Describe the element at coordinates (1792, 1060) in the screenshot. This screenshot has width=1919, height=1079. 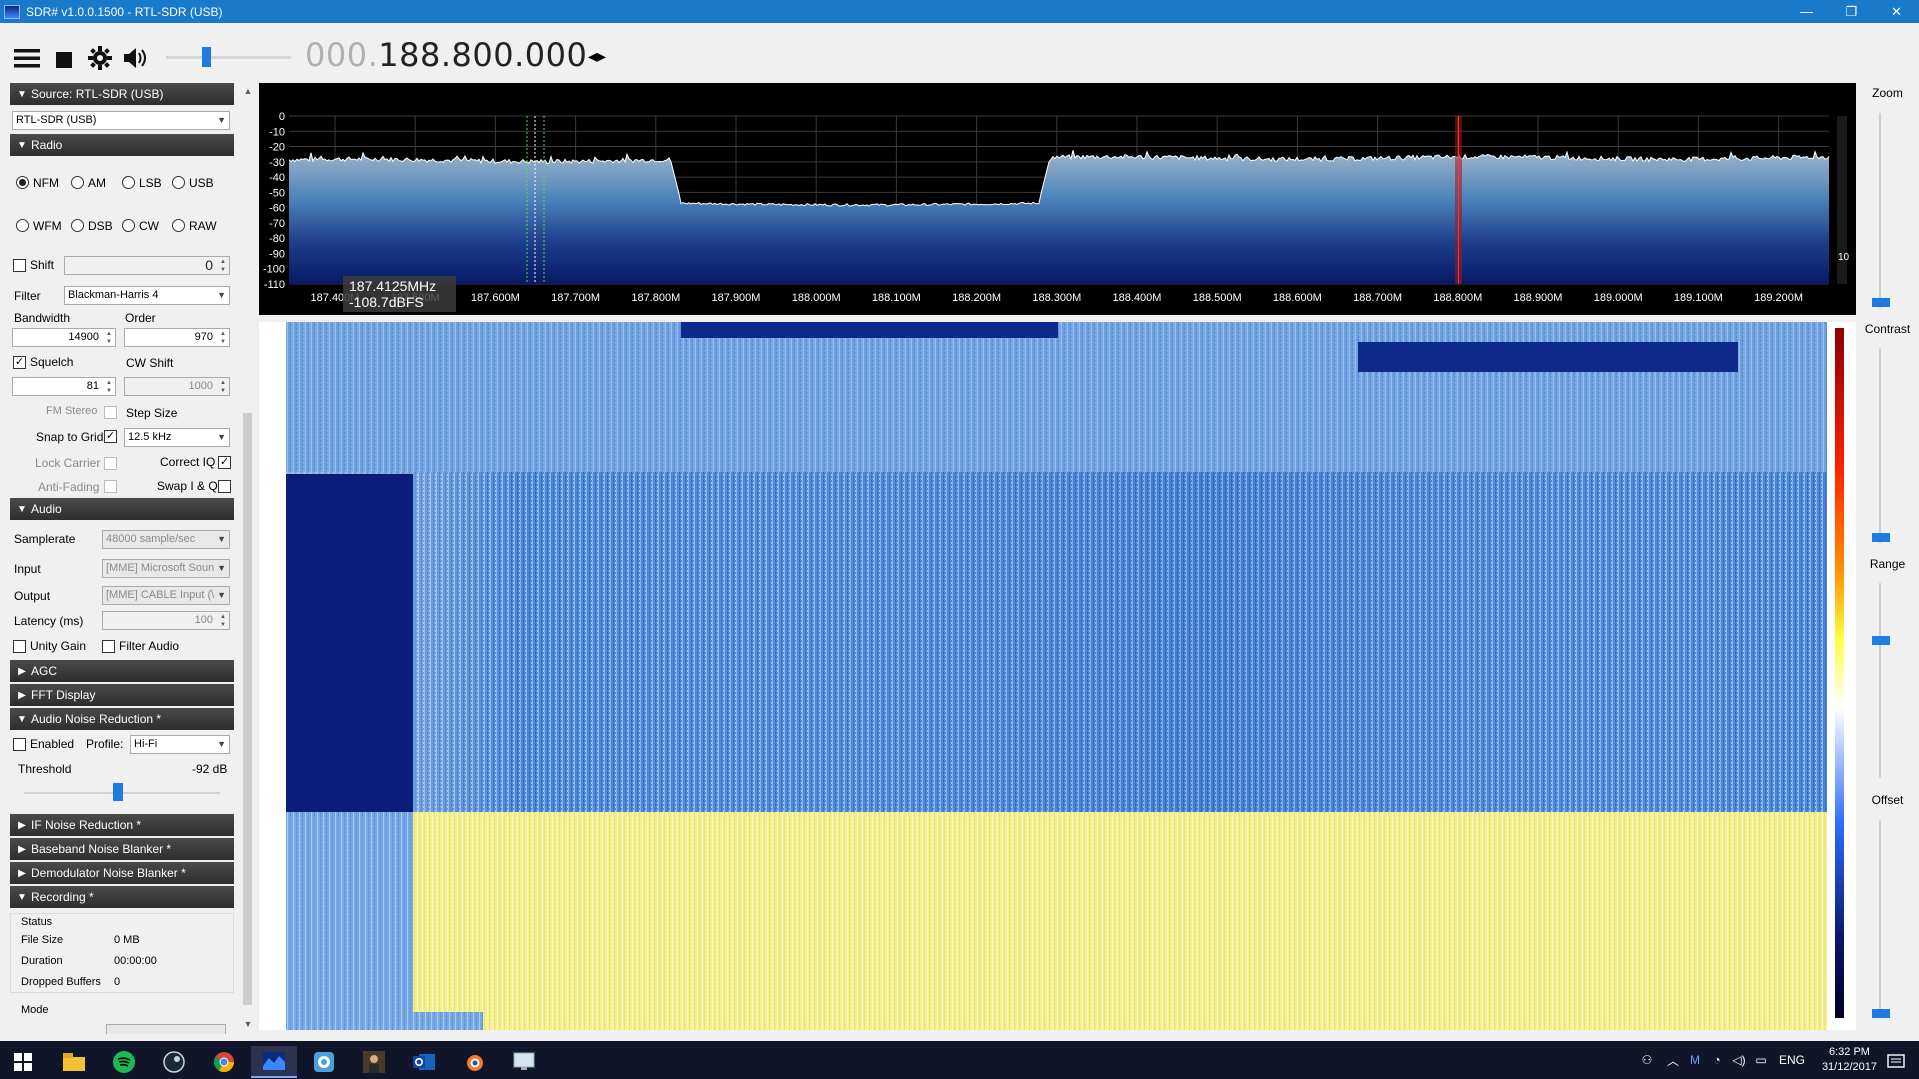
I see `language-indicator: ENG` at that location.